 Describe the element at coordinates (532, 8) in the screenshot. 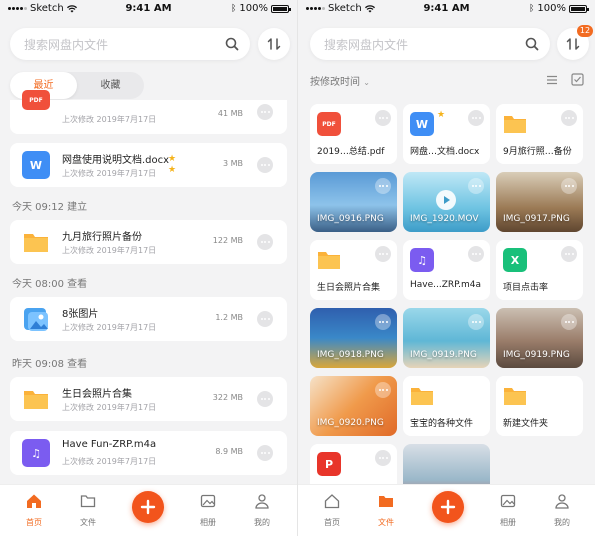

I see `bluetooth-icon: ᛒ` at that location.